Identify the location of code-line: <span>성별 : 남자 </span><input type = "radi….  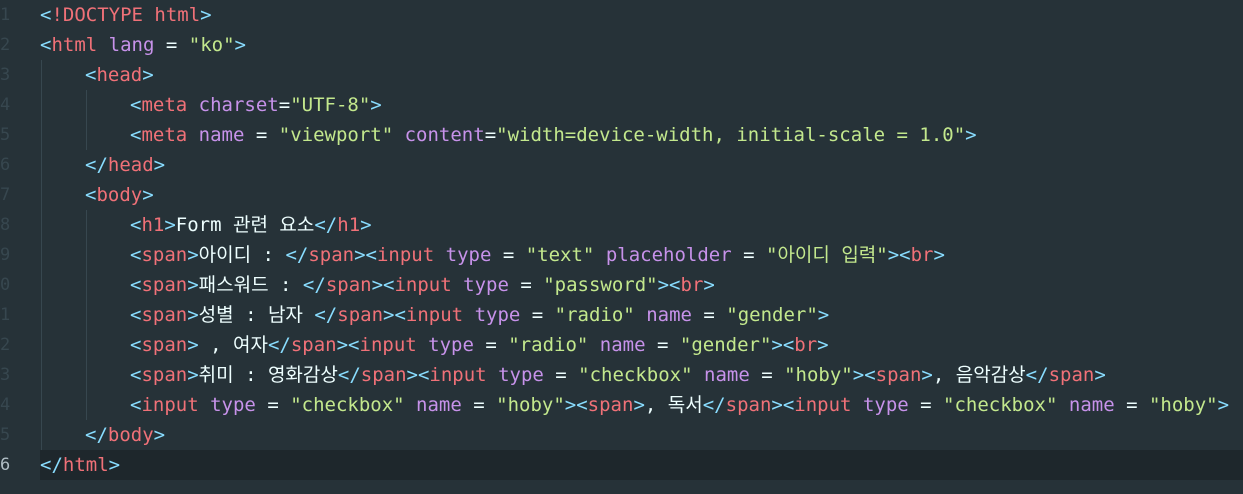
(641, 315).